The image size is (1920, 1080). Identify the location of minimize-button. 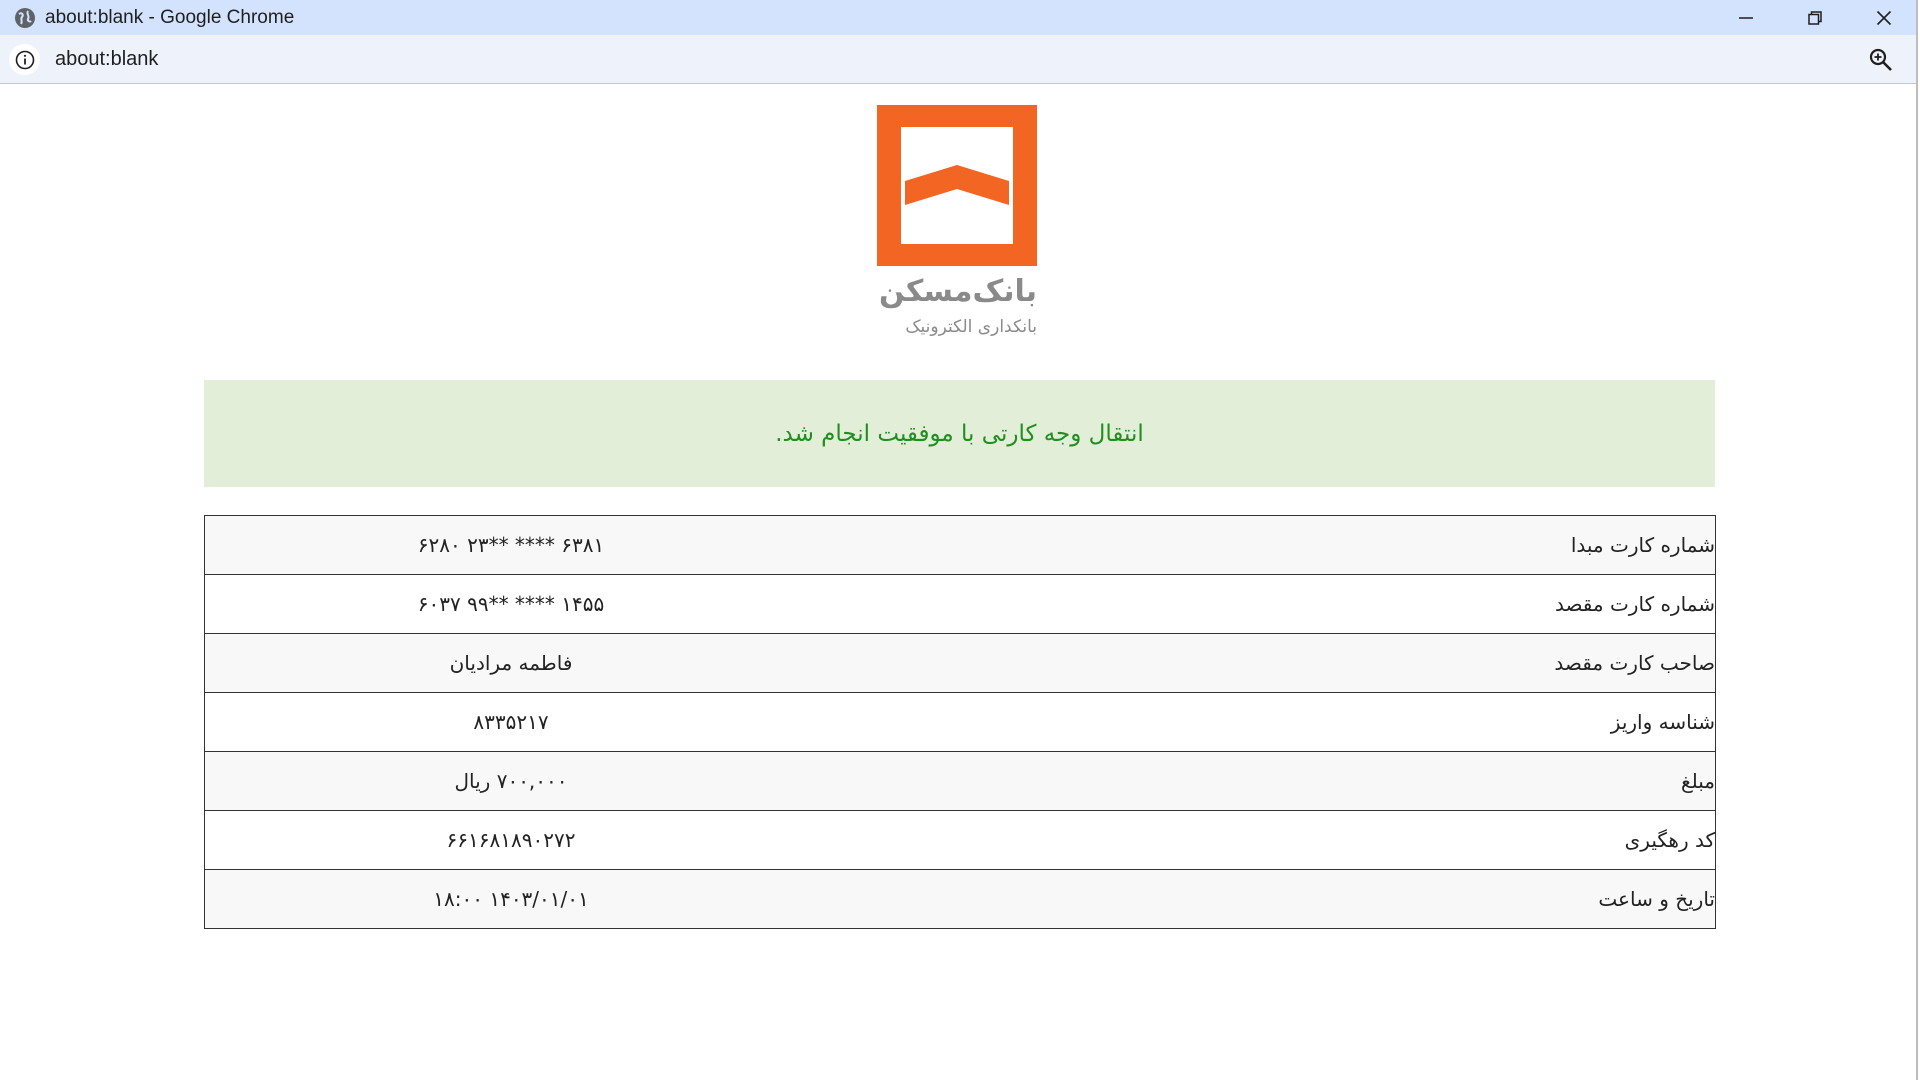
(1746, 17).